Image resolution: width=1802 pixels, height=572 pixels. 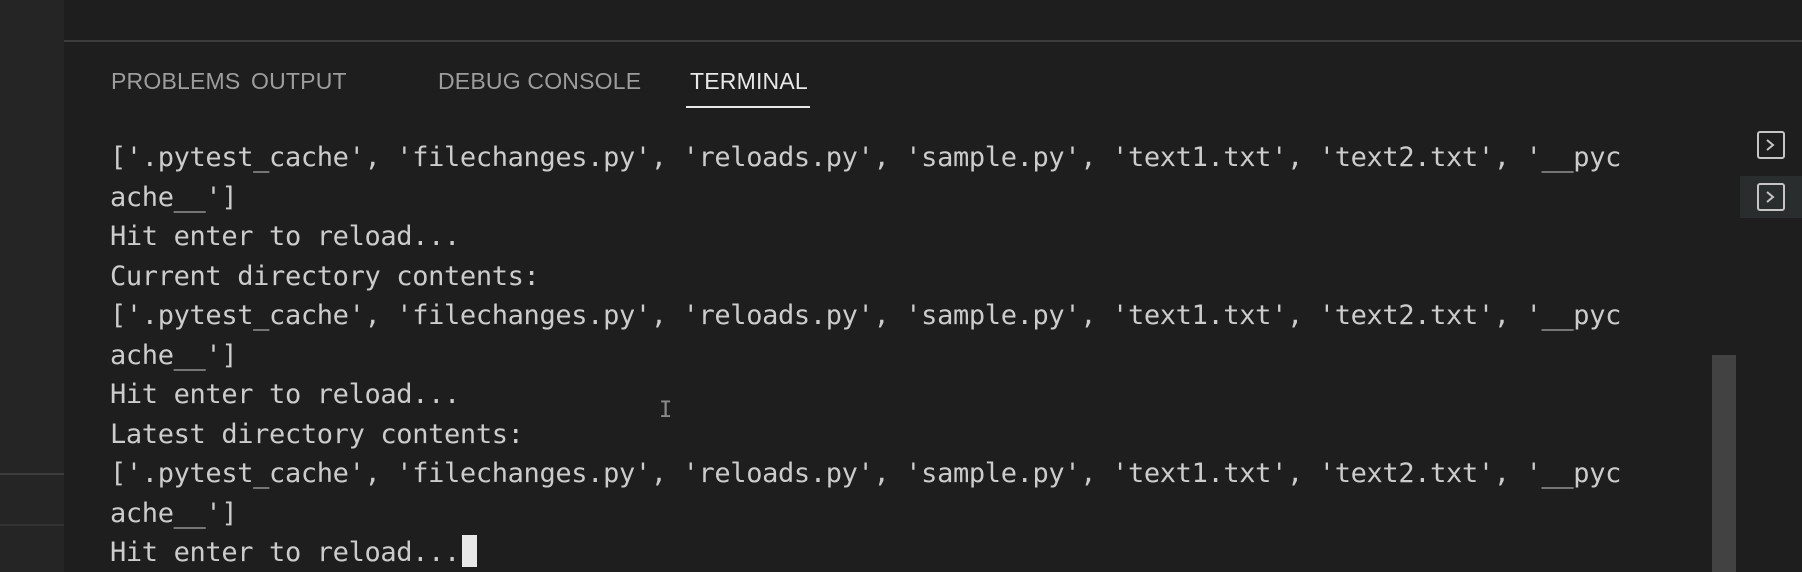 I want to click on active-tab-indicator, so click(x=748, y=107).